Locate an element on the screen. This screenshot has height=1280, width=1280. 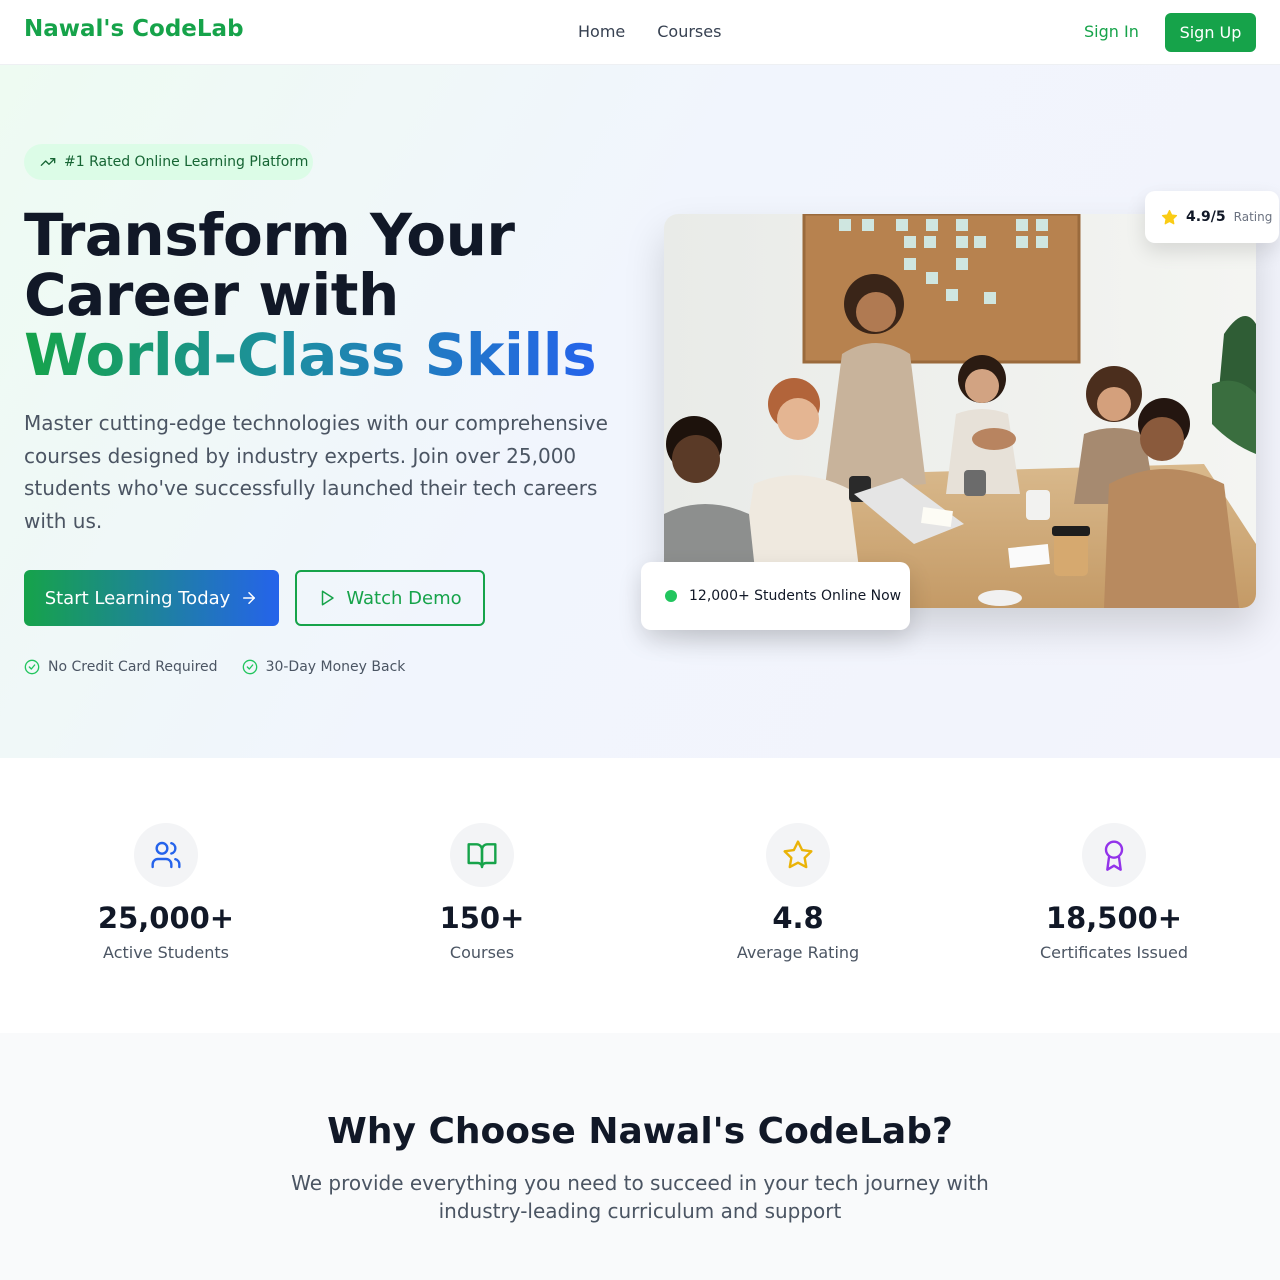
start-learning-button: Start Learning Today is located at coordinates (151, 598).